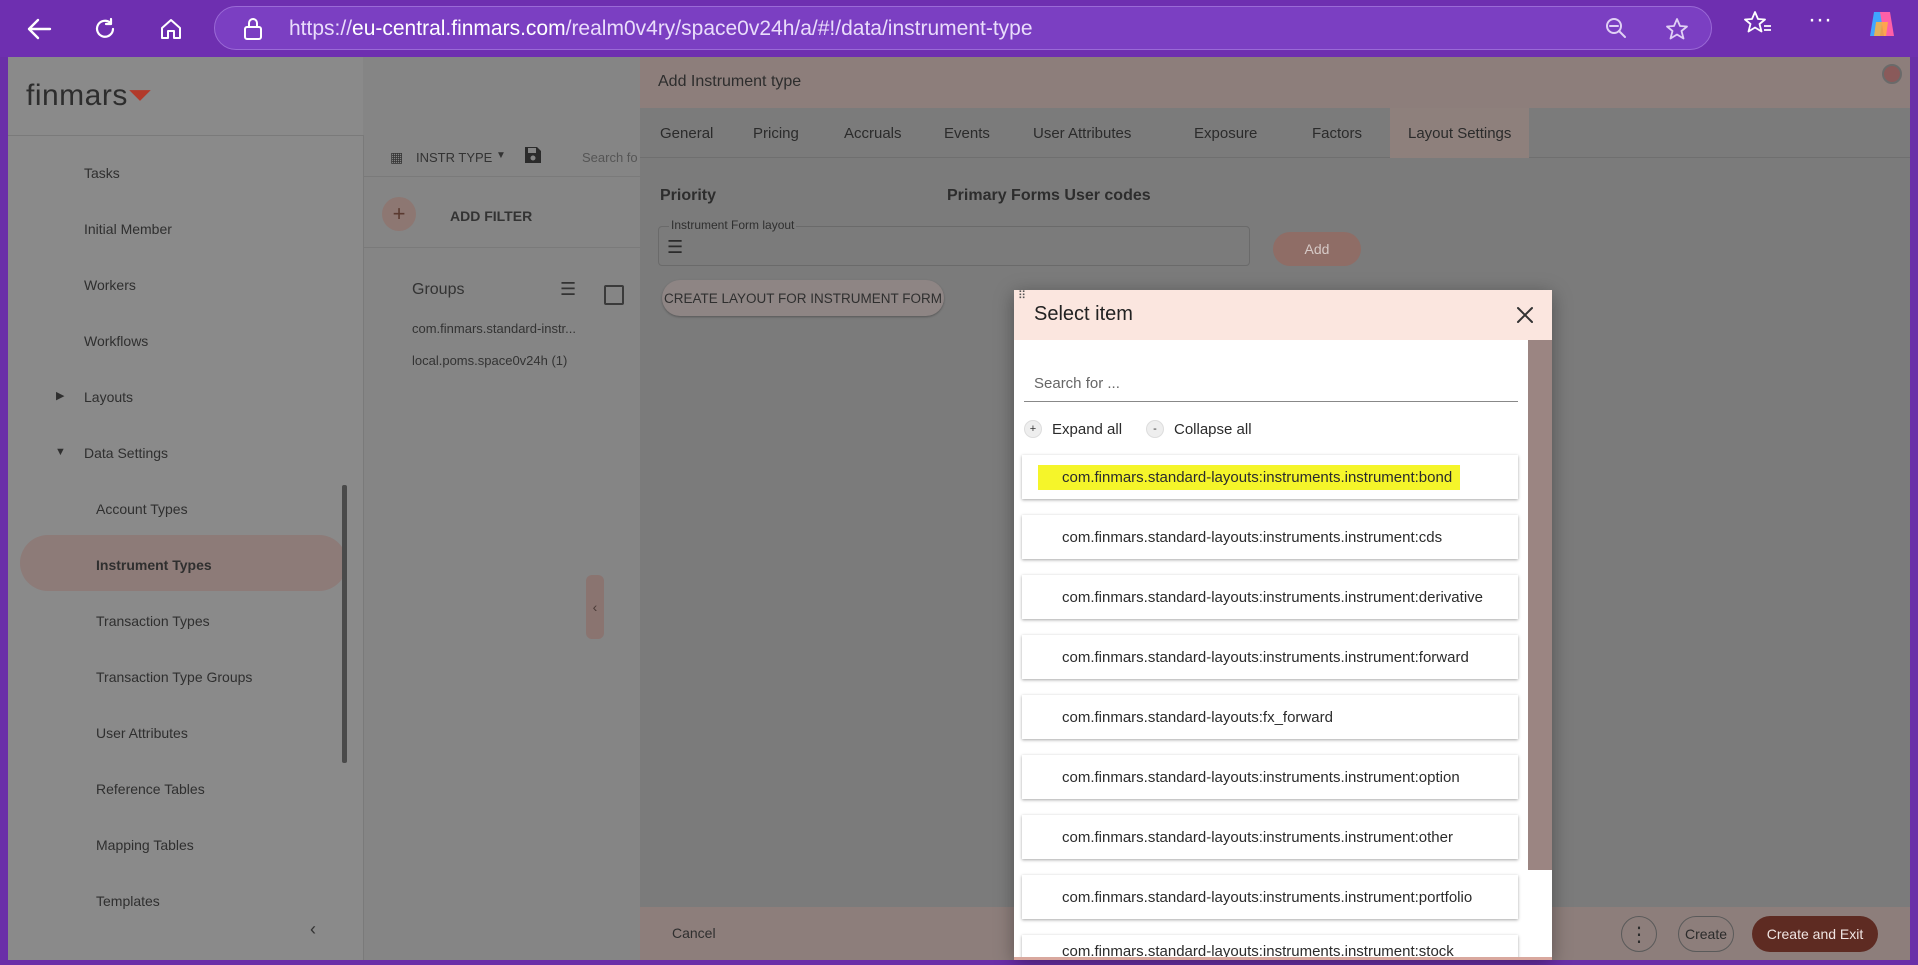  I want to click on collapse-all-button: - Collapse all, so click(1199, 429).